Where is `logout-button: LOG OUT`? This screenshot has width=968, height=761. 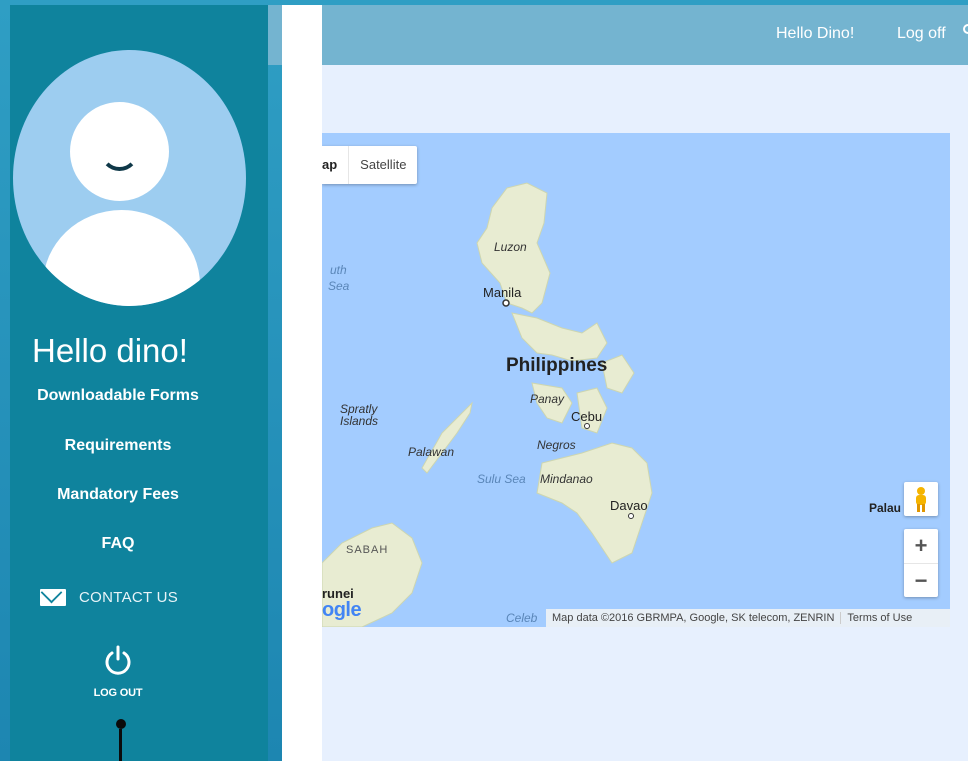 logout-button: LOG OUT is located at coordinates (118, 672).